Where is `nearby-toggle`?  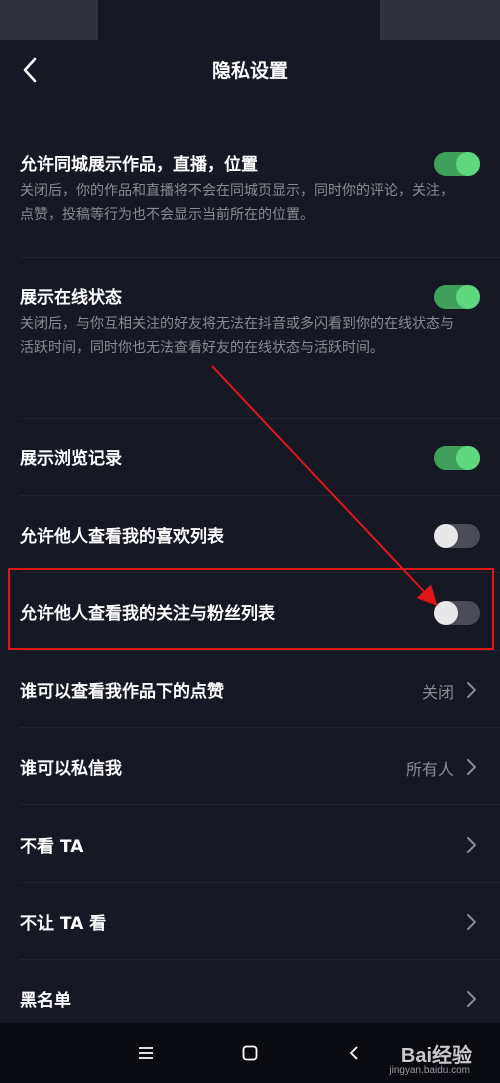
nearby-toggle is located at coordinates (457, 164).